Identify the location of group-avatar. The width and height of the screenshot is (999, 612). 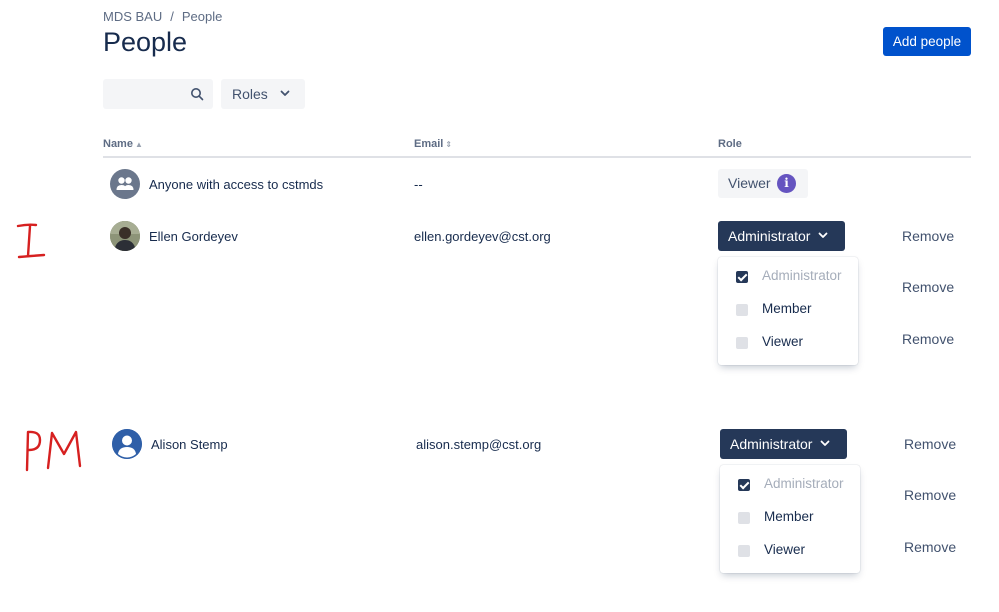
(125, 184).